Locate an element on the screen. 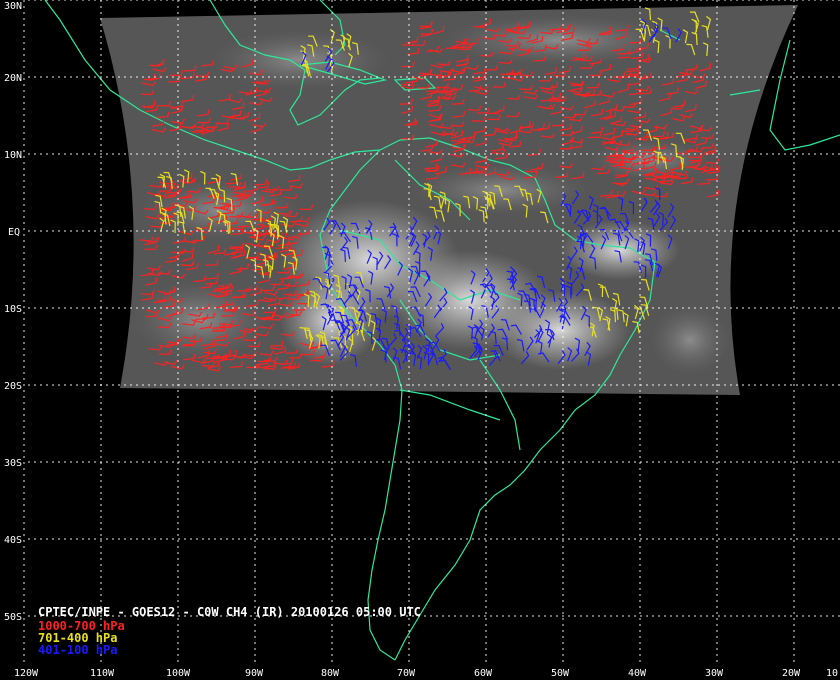 The height and width of the screenshot is (680, 840). latitude-labels: 30N 20N 10N EQ 10S 20S 30S 40S 50S is located at coordinates (13, 312).